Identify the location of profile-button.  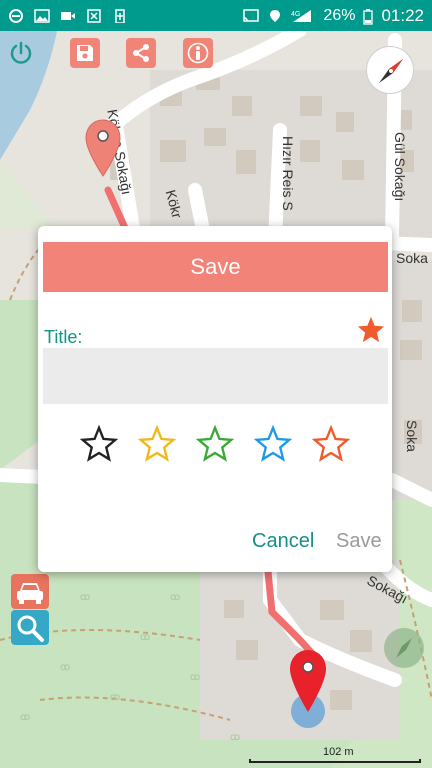
(198, 53).